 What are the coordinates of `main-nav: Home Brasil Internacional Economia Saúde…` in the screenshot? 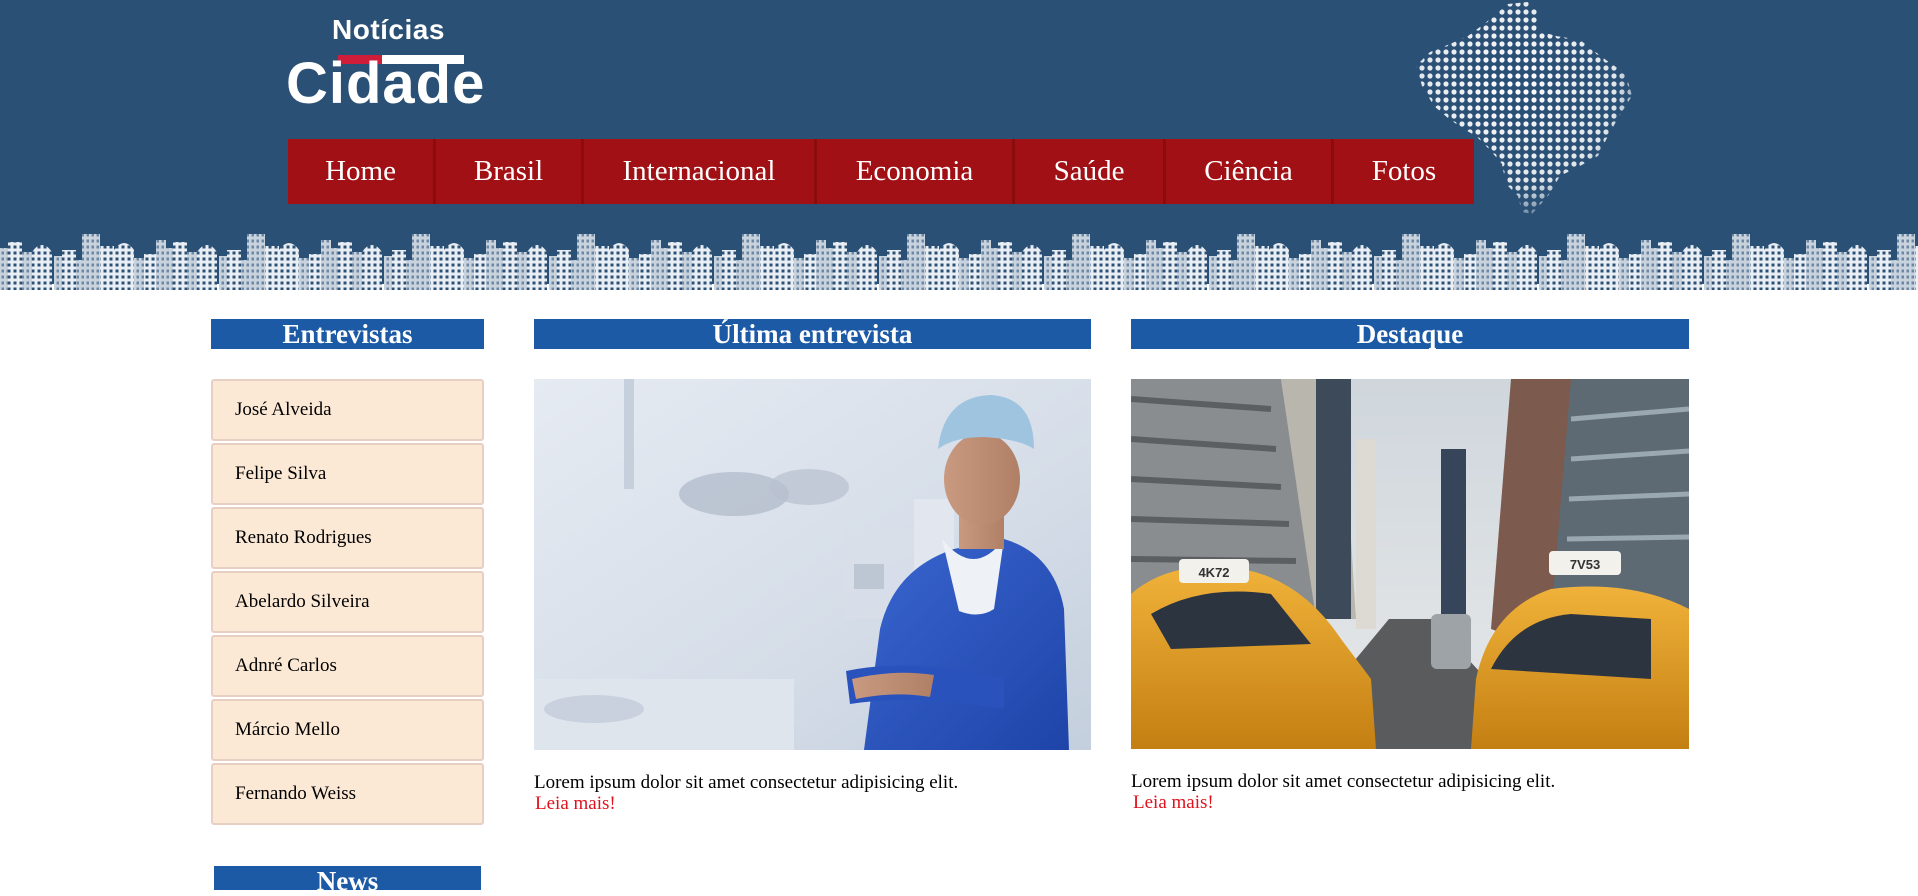 It's located at (881, 171).